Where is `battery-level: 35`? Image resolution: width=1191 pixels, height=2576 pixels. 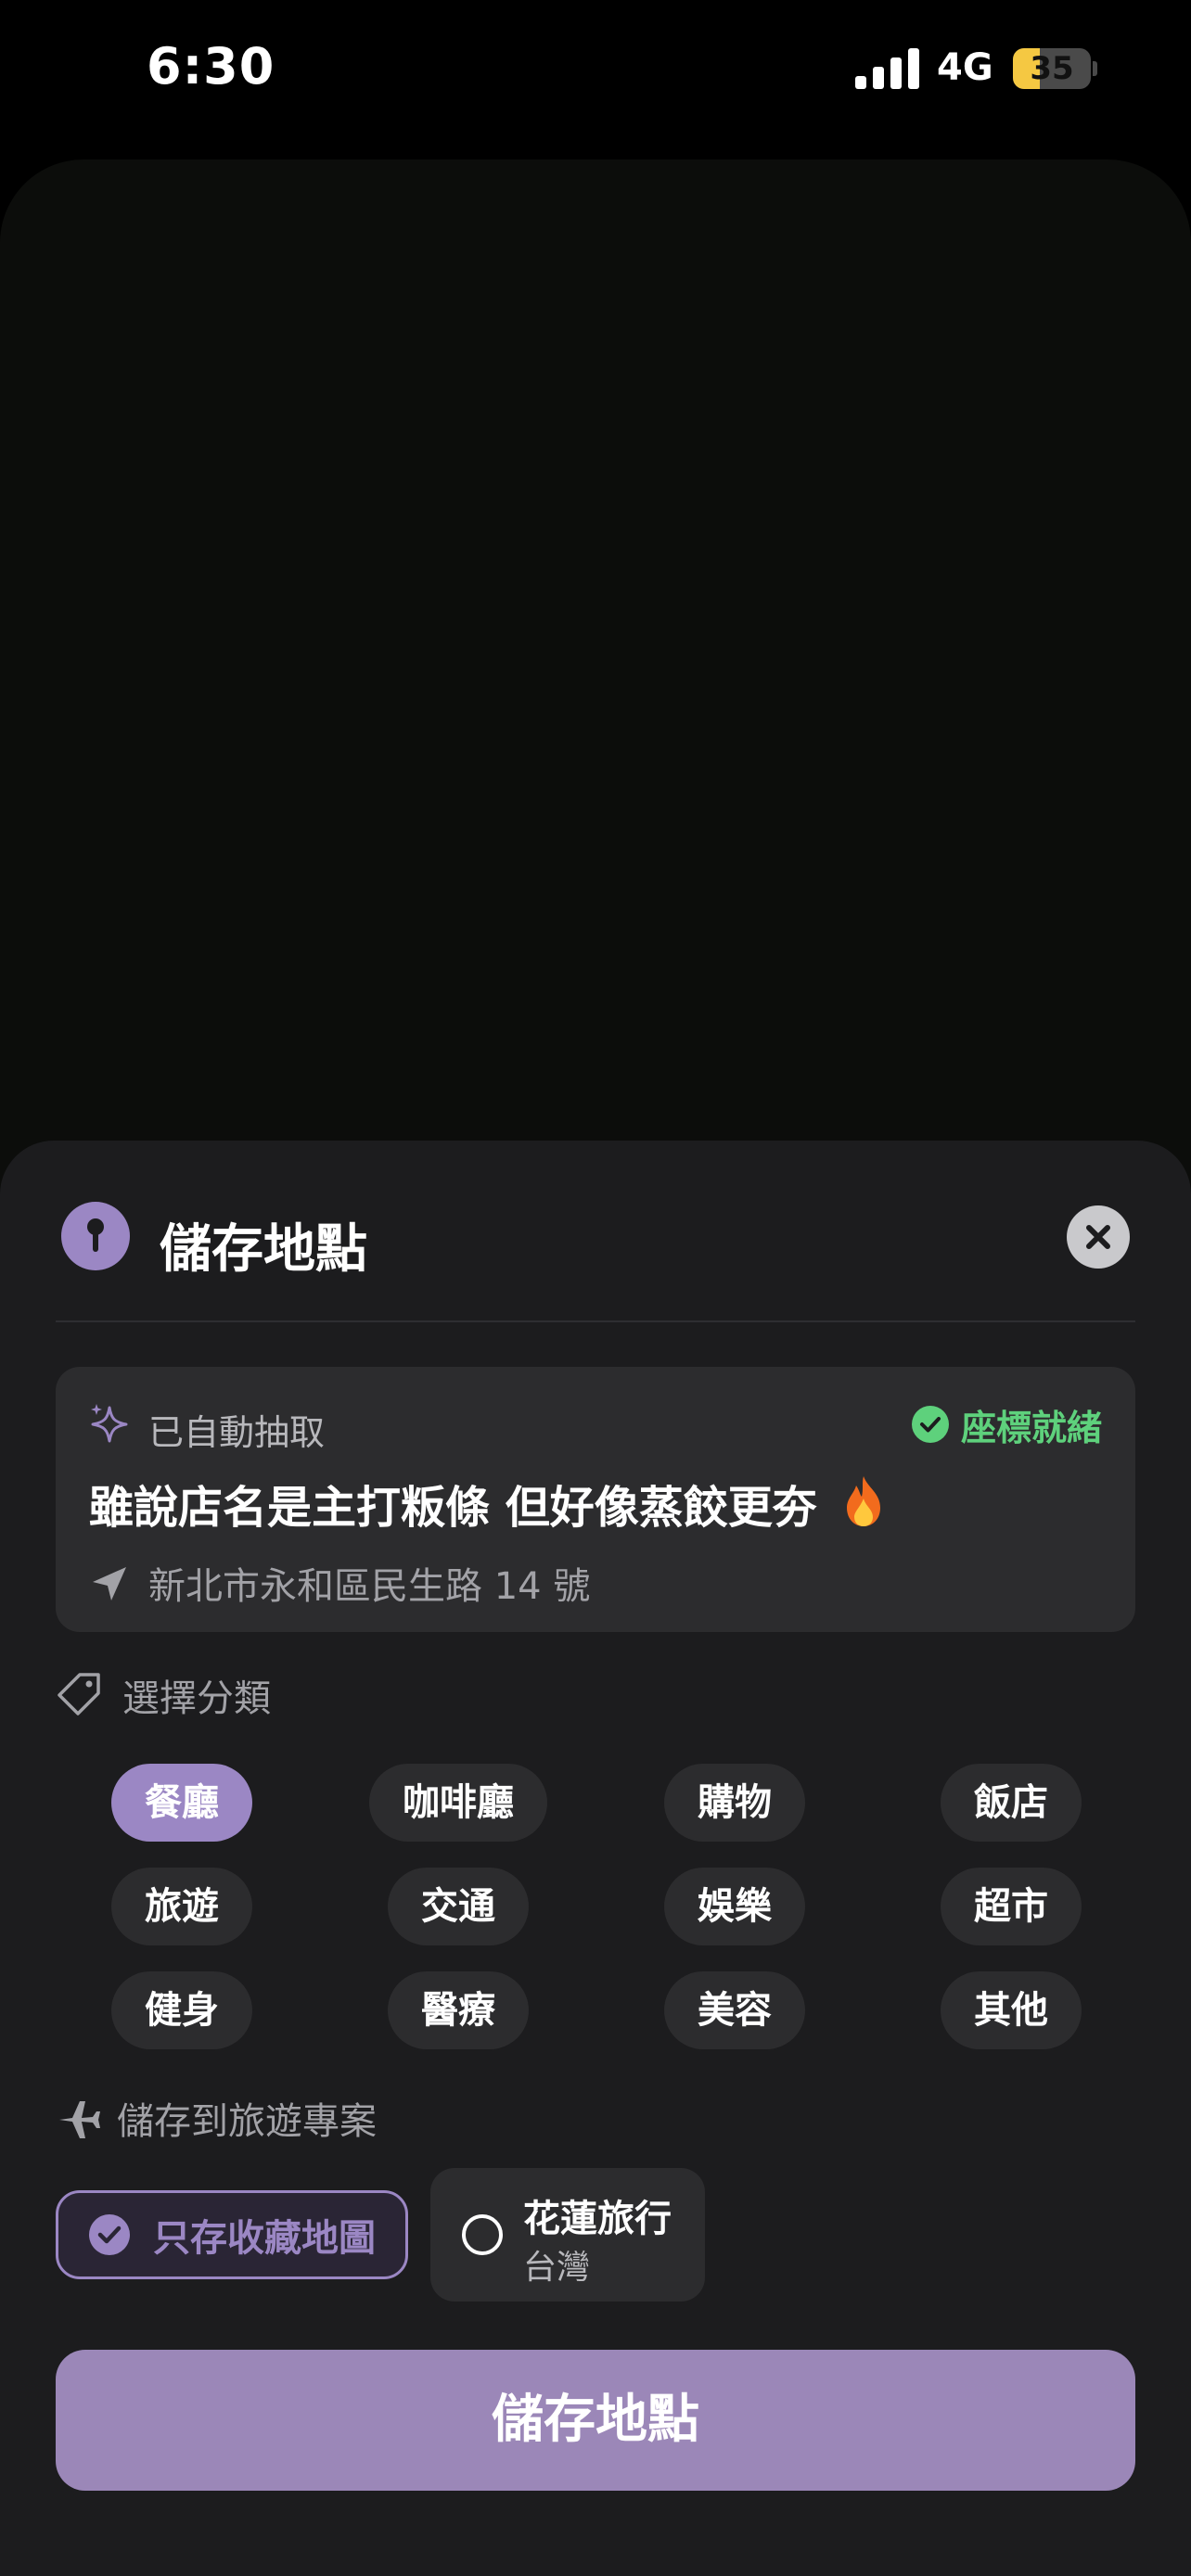
battery-level: 35 is located at coordinates (1052, 68).